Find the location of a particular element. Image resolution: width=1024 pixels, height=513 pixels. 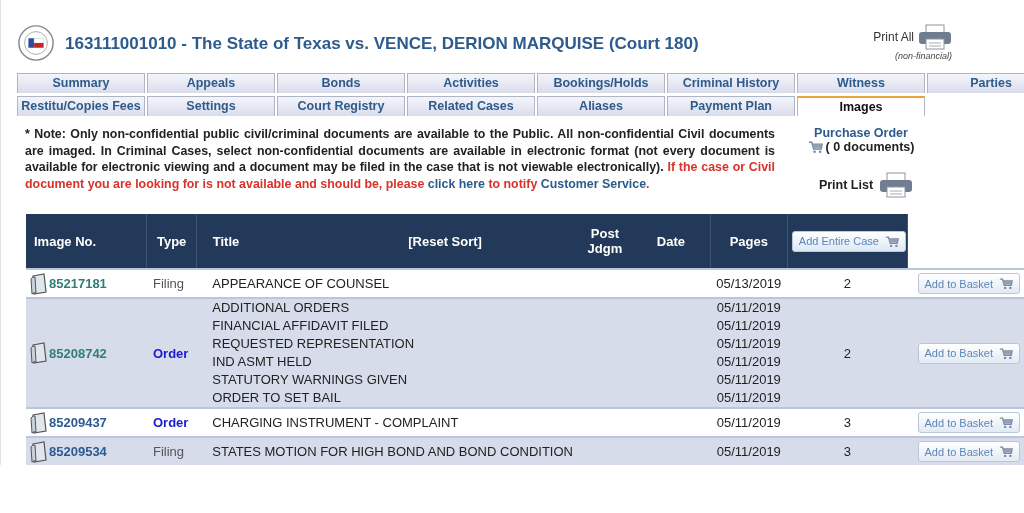

column-header: Pages is located at coordinates (748, 241).